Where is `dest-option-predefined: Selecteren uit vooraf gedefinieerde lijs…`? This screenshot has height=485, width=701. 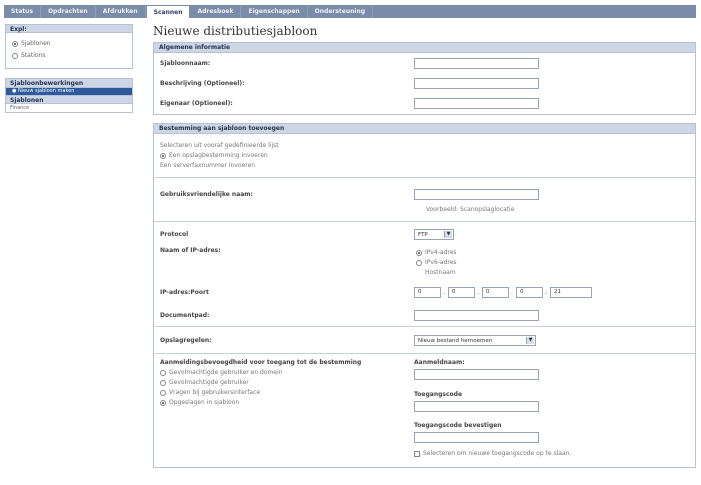
dest-option-predefined: Selecteren uit vooraf gedefinieerde lijs… is located at coordinates (219, 145).